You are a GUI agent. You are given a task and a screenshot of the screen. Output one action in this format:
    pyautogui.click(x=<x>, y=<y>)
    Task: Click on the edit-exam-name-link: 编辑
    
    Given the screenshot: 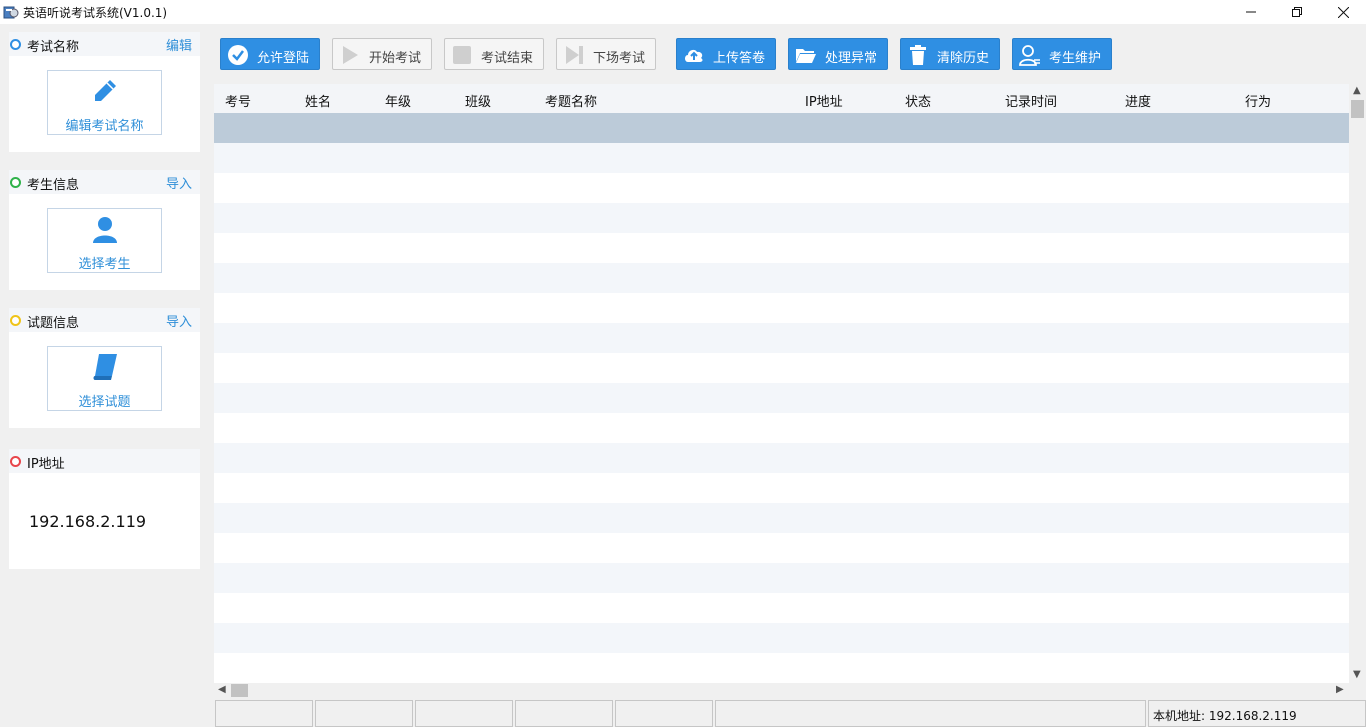 What is the action you would take?
    pyautogui.click(x=179, y=44)
    